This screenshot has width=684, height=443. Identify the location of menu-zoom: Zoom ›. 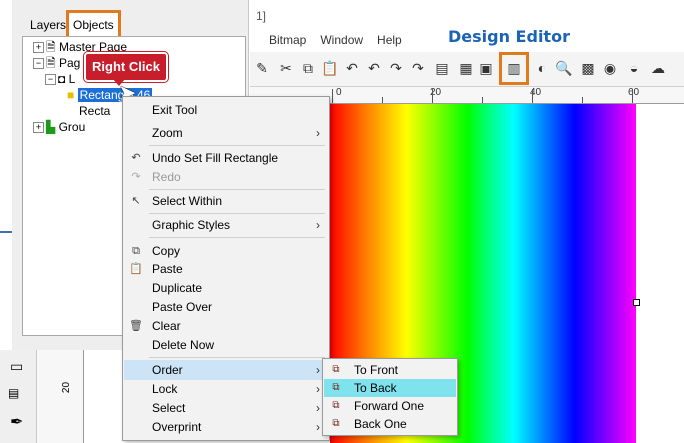
(226, 133).